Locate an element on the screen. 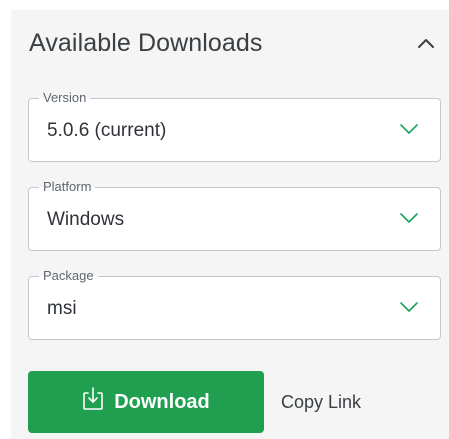  collapse-button is located at coordinates (426, 43).